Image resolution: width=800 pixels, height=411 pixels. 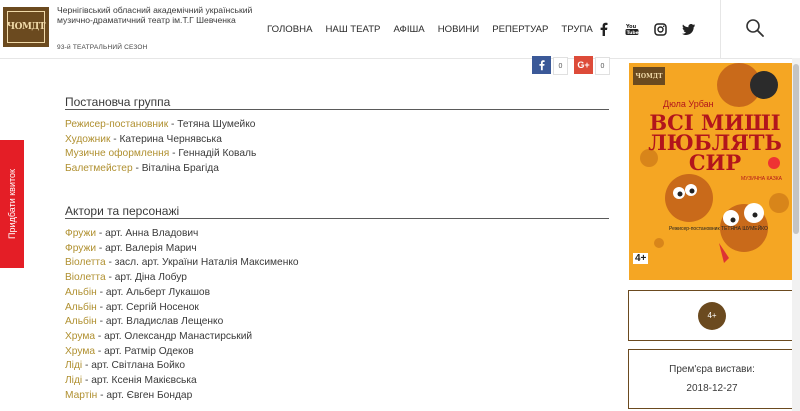 What do you see at coordinates (688, 104) in the screenshot?
I see `poster-author: Дюла Урбан` at bounding box center [688, 104].